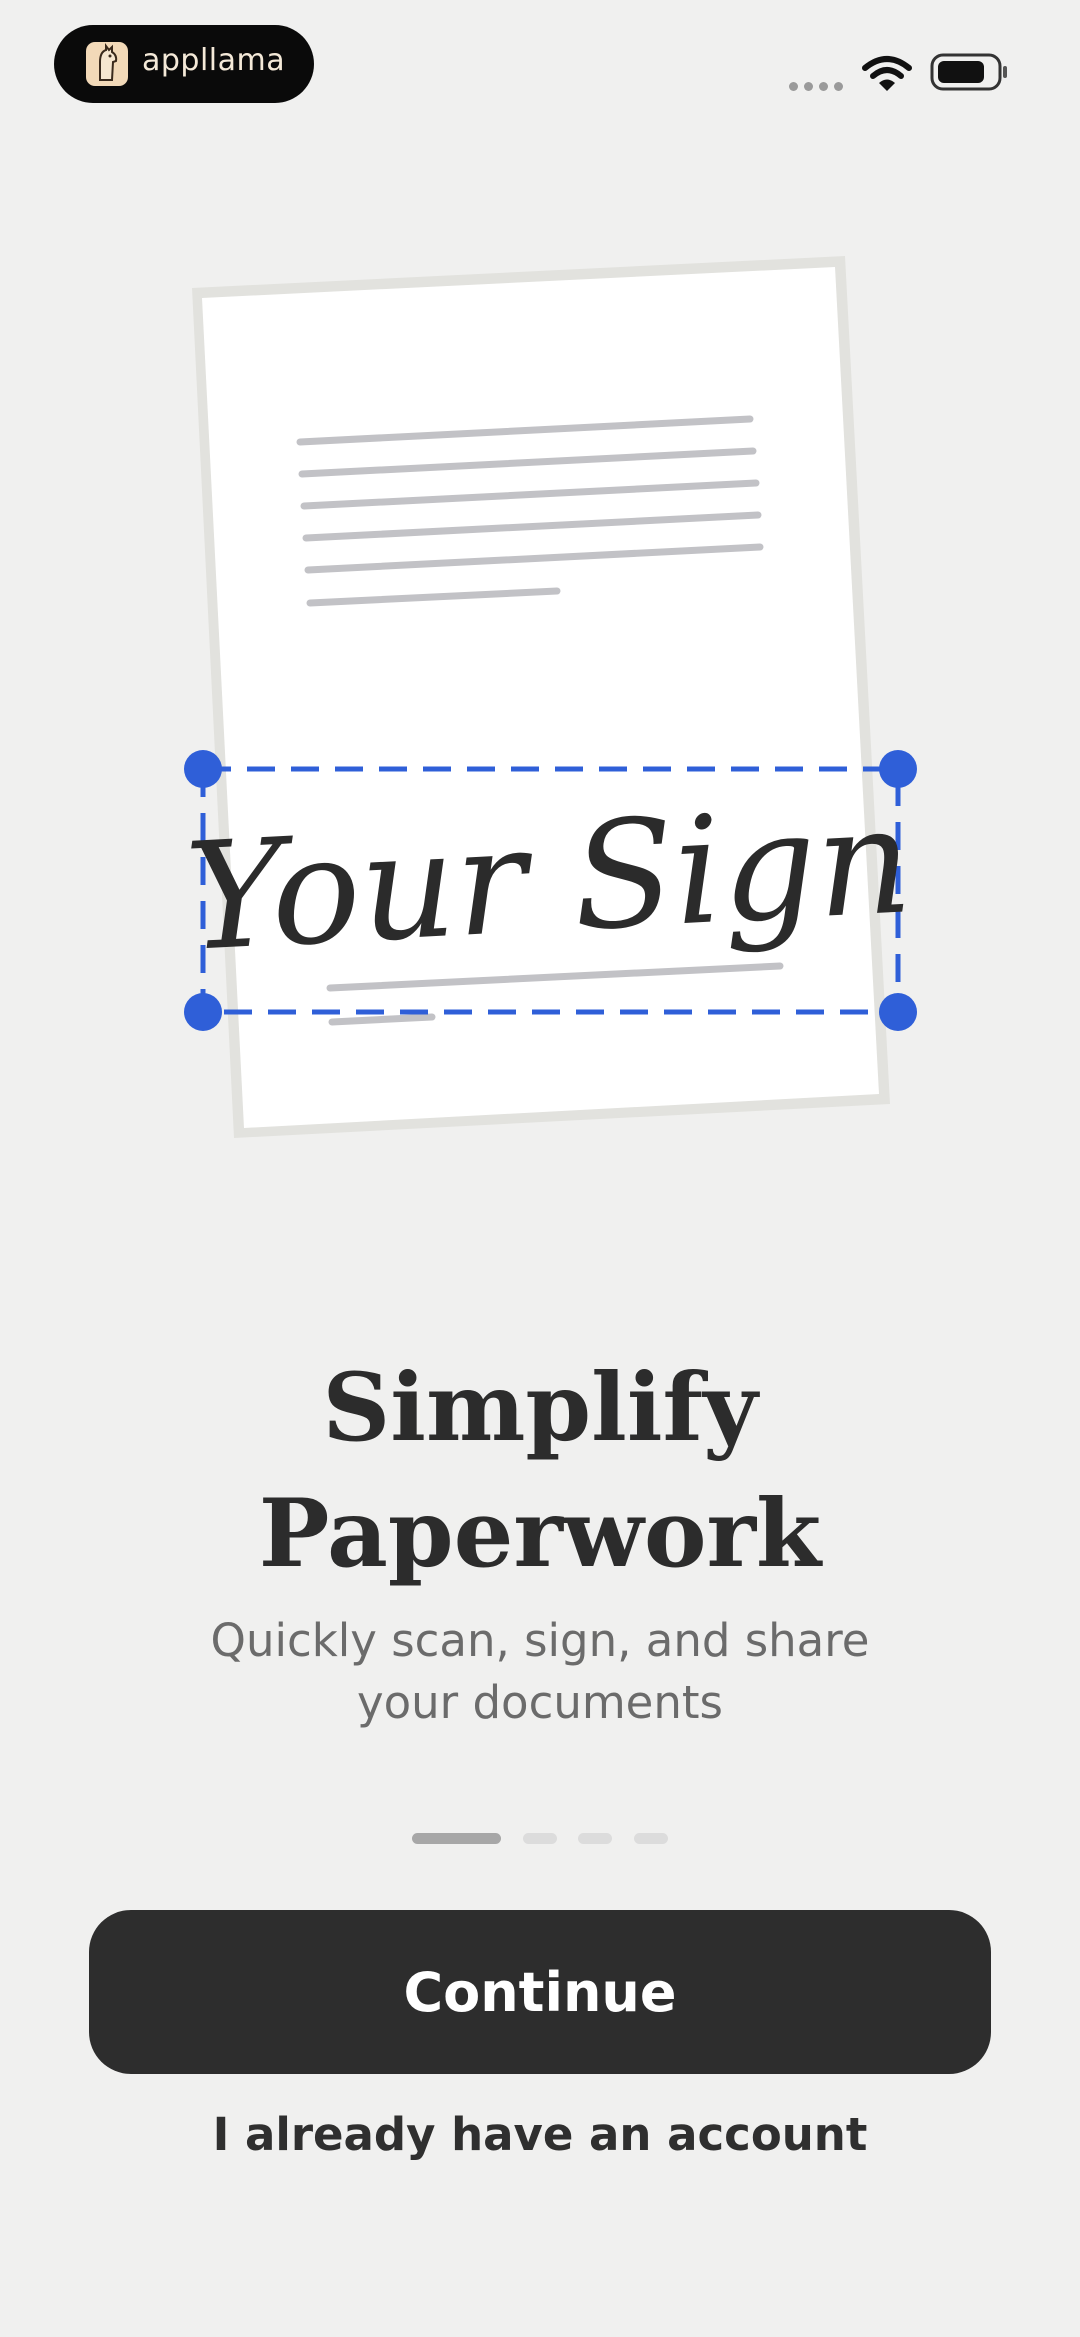 Image resolution: width=1080 pixels, height=2337 pixels. Describe the element at coordinates (898, 769) in the screenshot. I see `resize-handle-top-right` at that location.